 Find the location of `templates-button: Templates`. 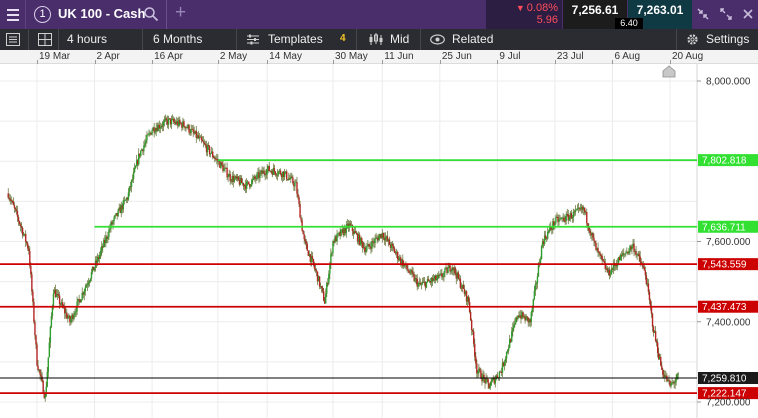

templates-button: Templates is located at coordinates (295, 39).